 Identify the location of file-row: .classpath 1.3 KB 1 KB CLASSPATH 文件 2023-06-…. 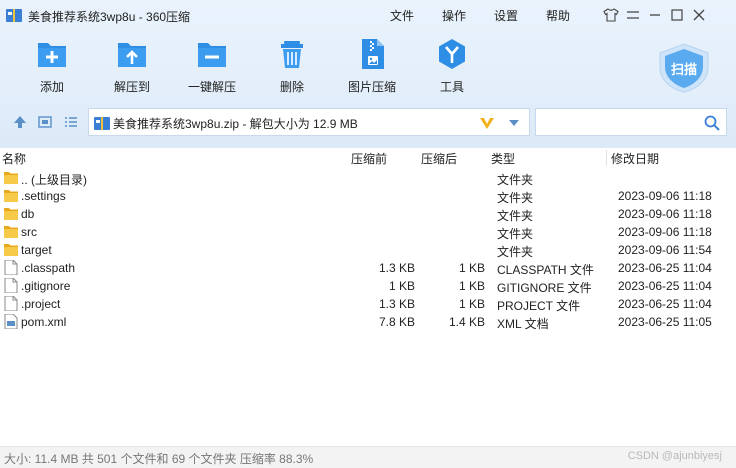
(368, 268).